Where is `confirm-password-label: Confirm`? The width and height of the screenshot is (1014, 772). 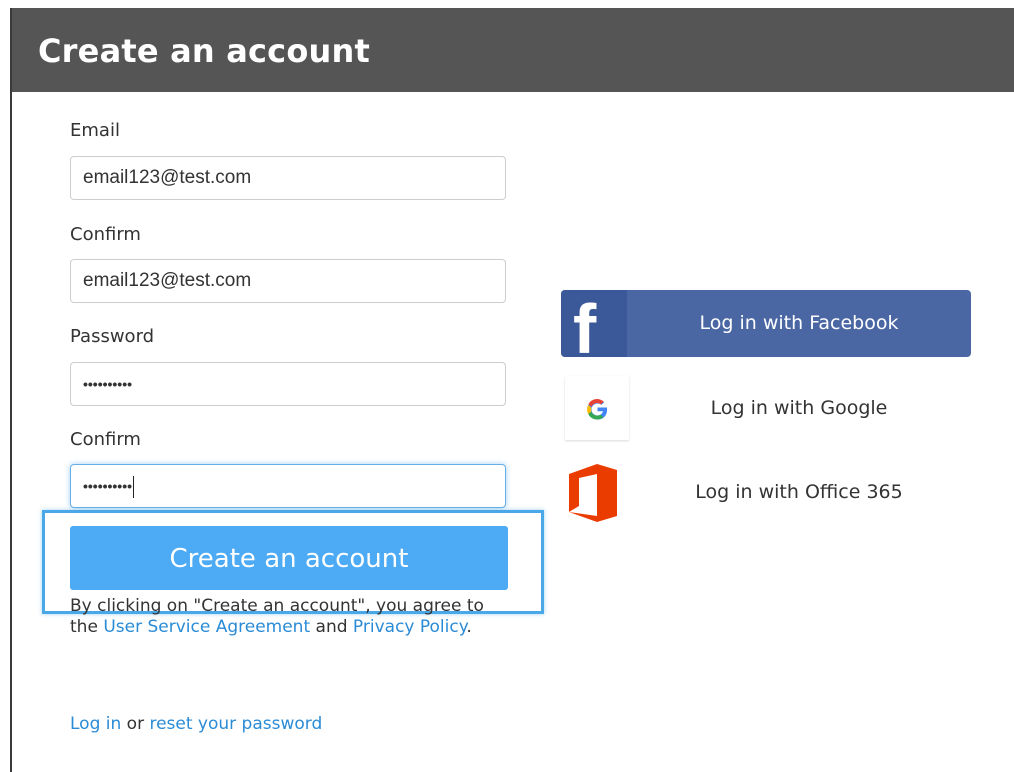
confirm-password-label: Confirm is located at coordinates (105, 439).